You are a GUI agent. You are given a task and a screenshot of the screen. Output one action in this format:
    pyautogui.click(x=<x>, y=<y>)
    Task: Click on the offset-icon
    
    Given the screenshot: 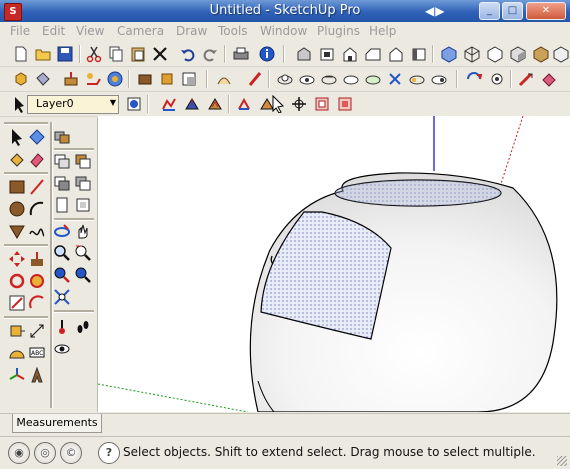 What is the action you would take?
    pyautogui.click(x=115, y=79)
    